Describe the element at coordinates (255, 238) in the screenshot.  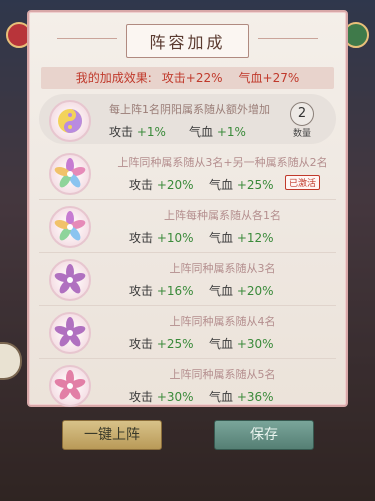
I see `hp-value: +12%` at that location.